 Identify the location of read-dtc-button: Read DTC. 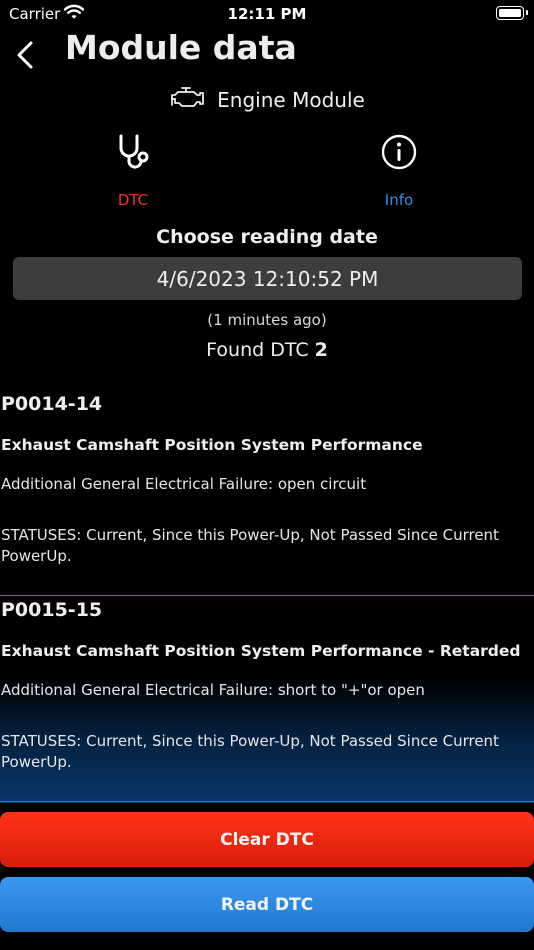
(267, 904).